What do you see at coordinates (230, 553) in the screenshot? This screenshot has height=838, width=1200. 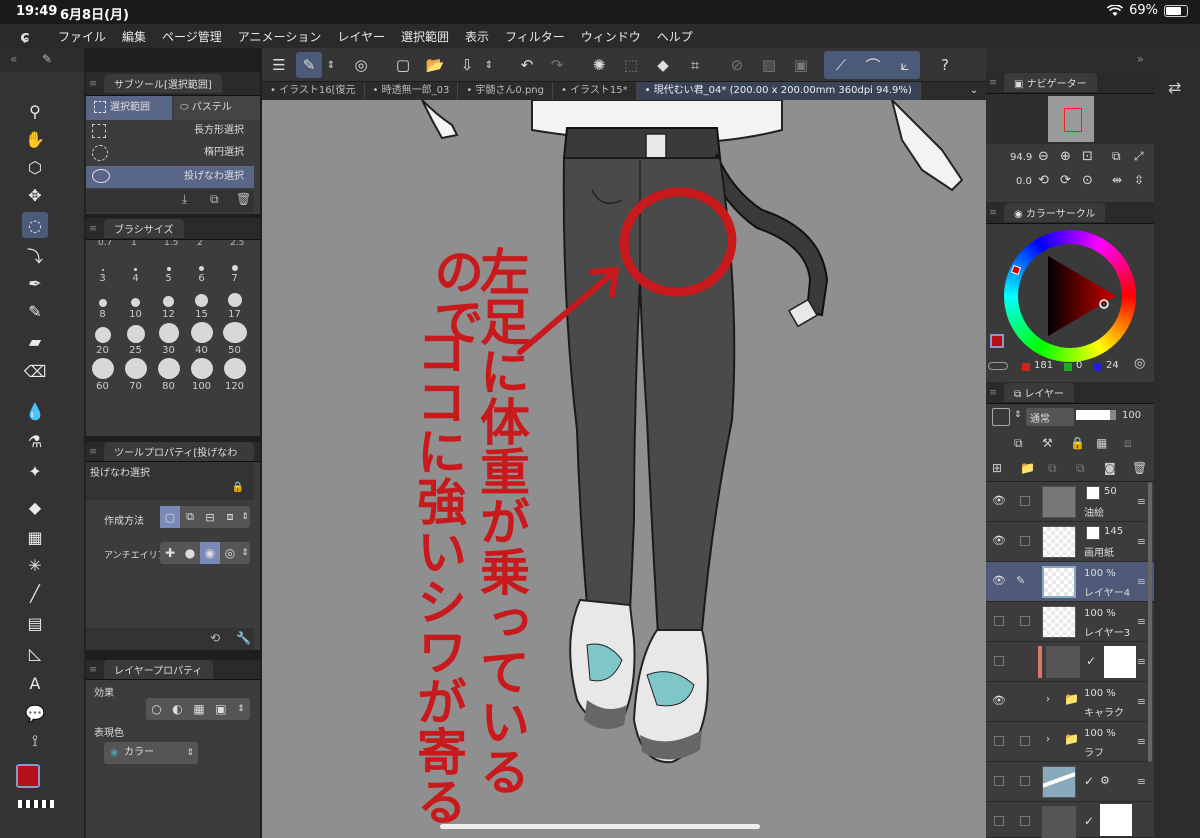 I see `aa-strong-icon: ◎` at bounding box center [230, 553].